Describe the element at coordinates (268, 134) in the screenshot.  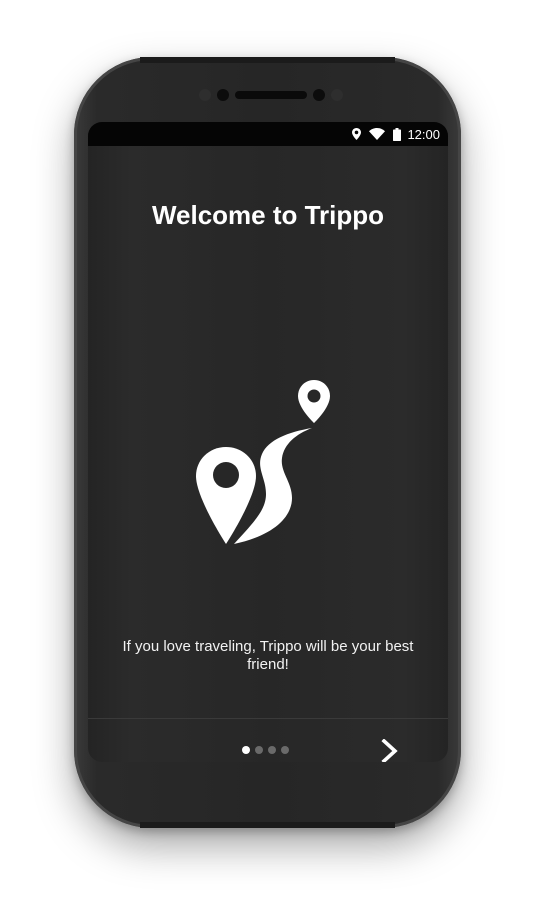
I see `status-bar: 12:00` at that location.